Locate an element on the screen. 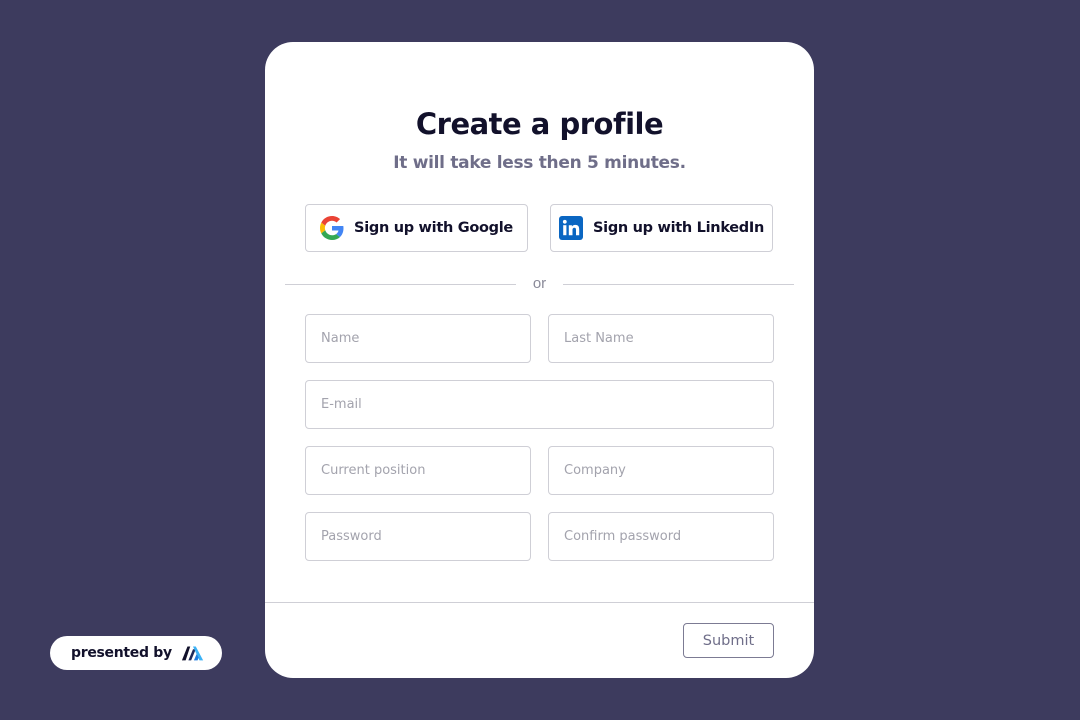 The height and width of the screenshot is (720, 1080). google-signup-button: Sign up with Google is located at coordinates (416, 228).